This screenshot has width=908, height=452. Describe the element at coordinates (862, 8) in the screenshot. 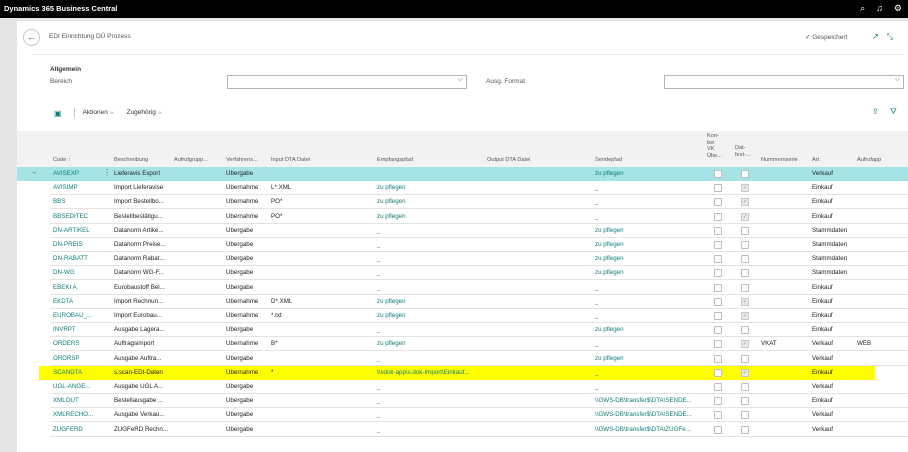

I see `search-icon: ⌕` at that location.